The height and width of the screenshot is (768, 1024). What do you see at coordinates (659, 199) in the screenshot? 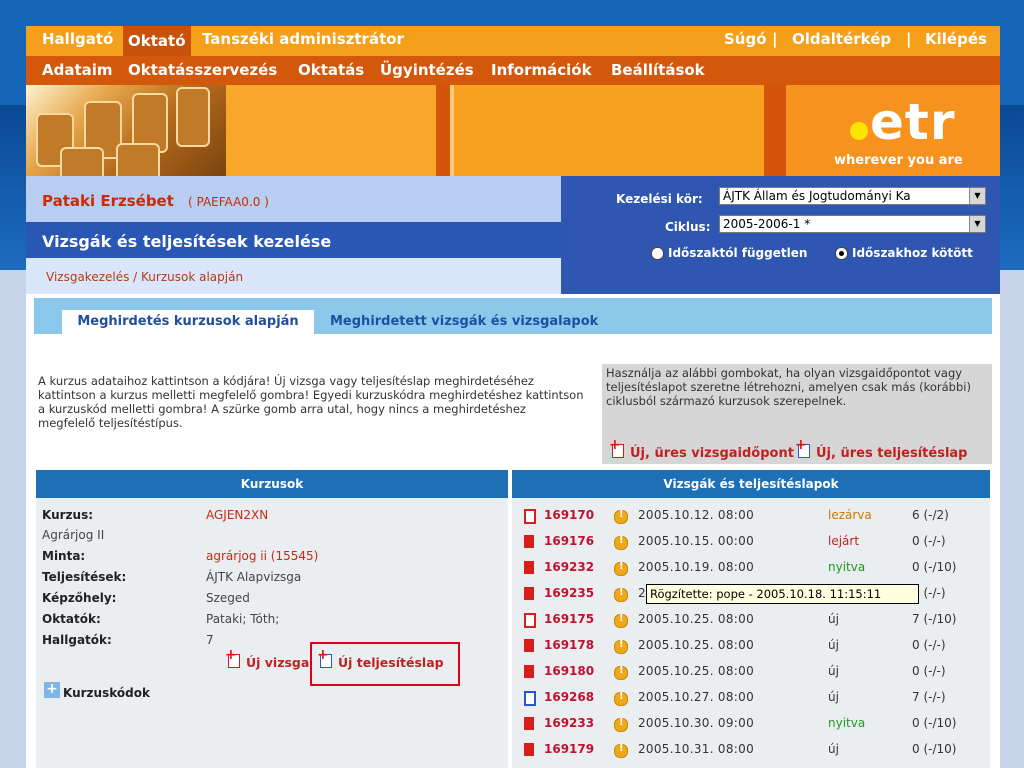
I see `kezelesi-kor-label: Kezelési kör:` at bounding box center [659, 199].